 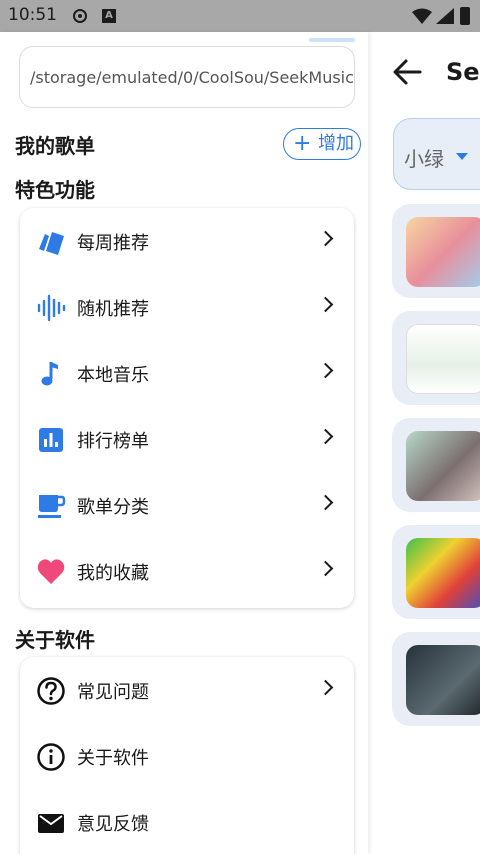 What do you see at coordinates (336, 143) in the screenshot?
I see `add-playlist-label: 增加` at bounding box center [336, 143].